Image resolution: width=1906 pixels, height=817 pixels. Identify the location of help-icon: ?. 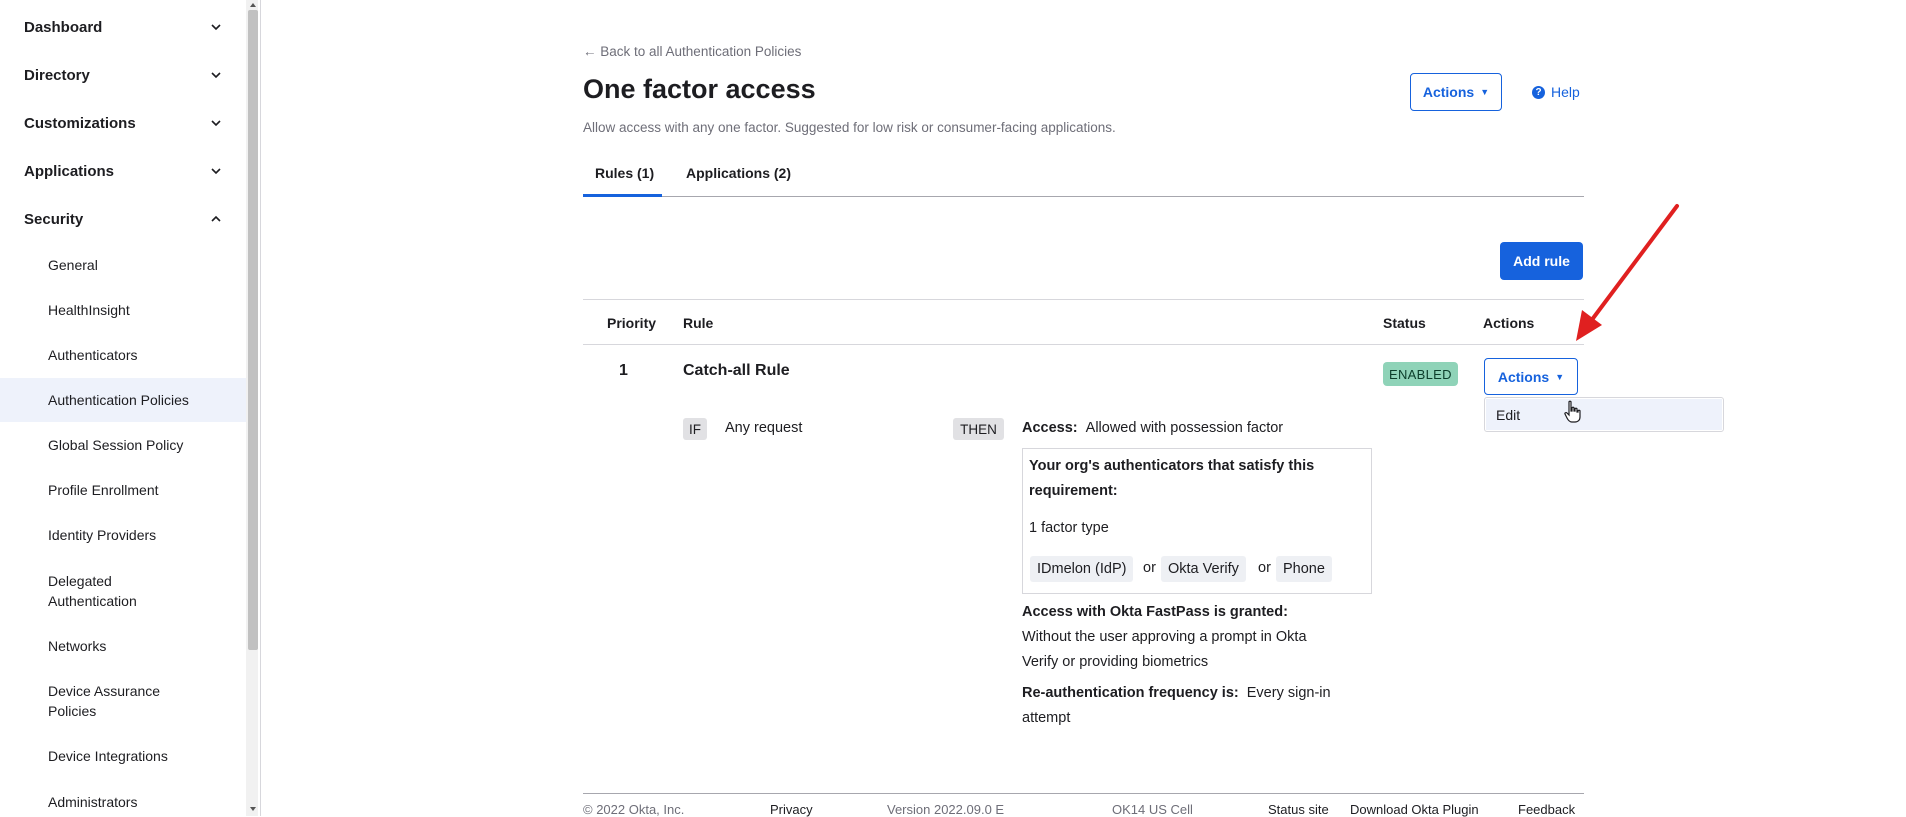
(1538, 92).